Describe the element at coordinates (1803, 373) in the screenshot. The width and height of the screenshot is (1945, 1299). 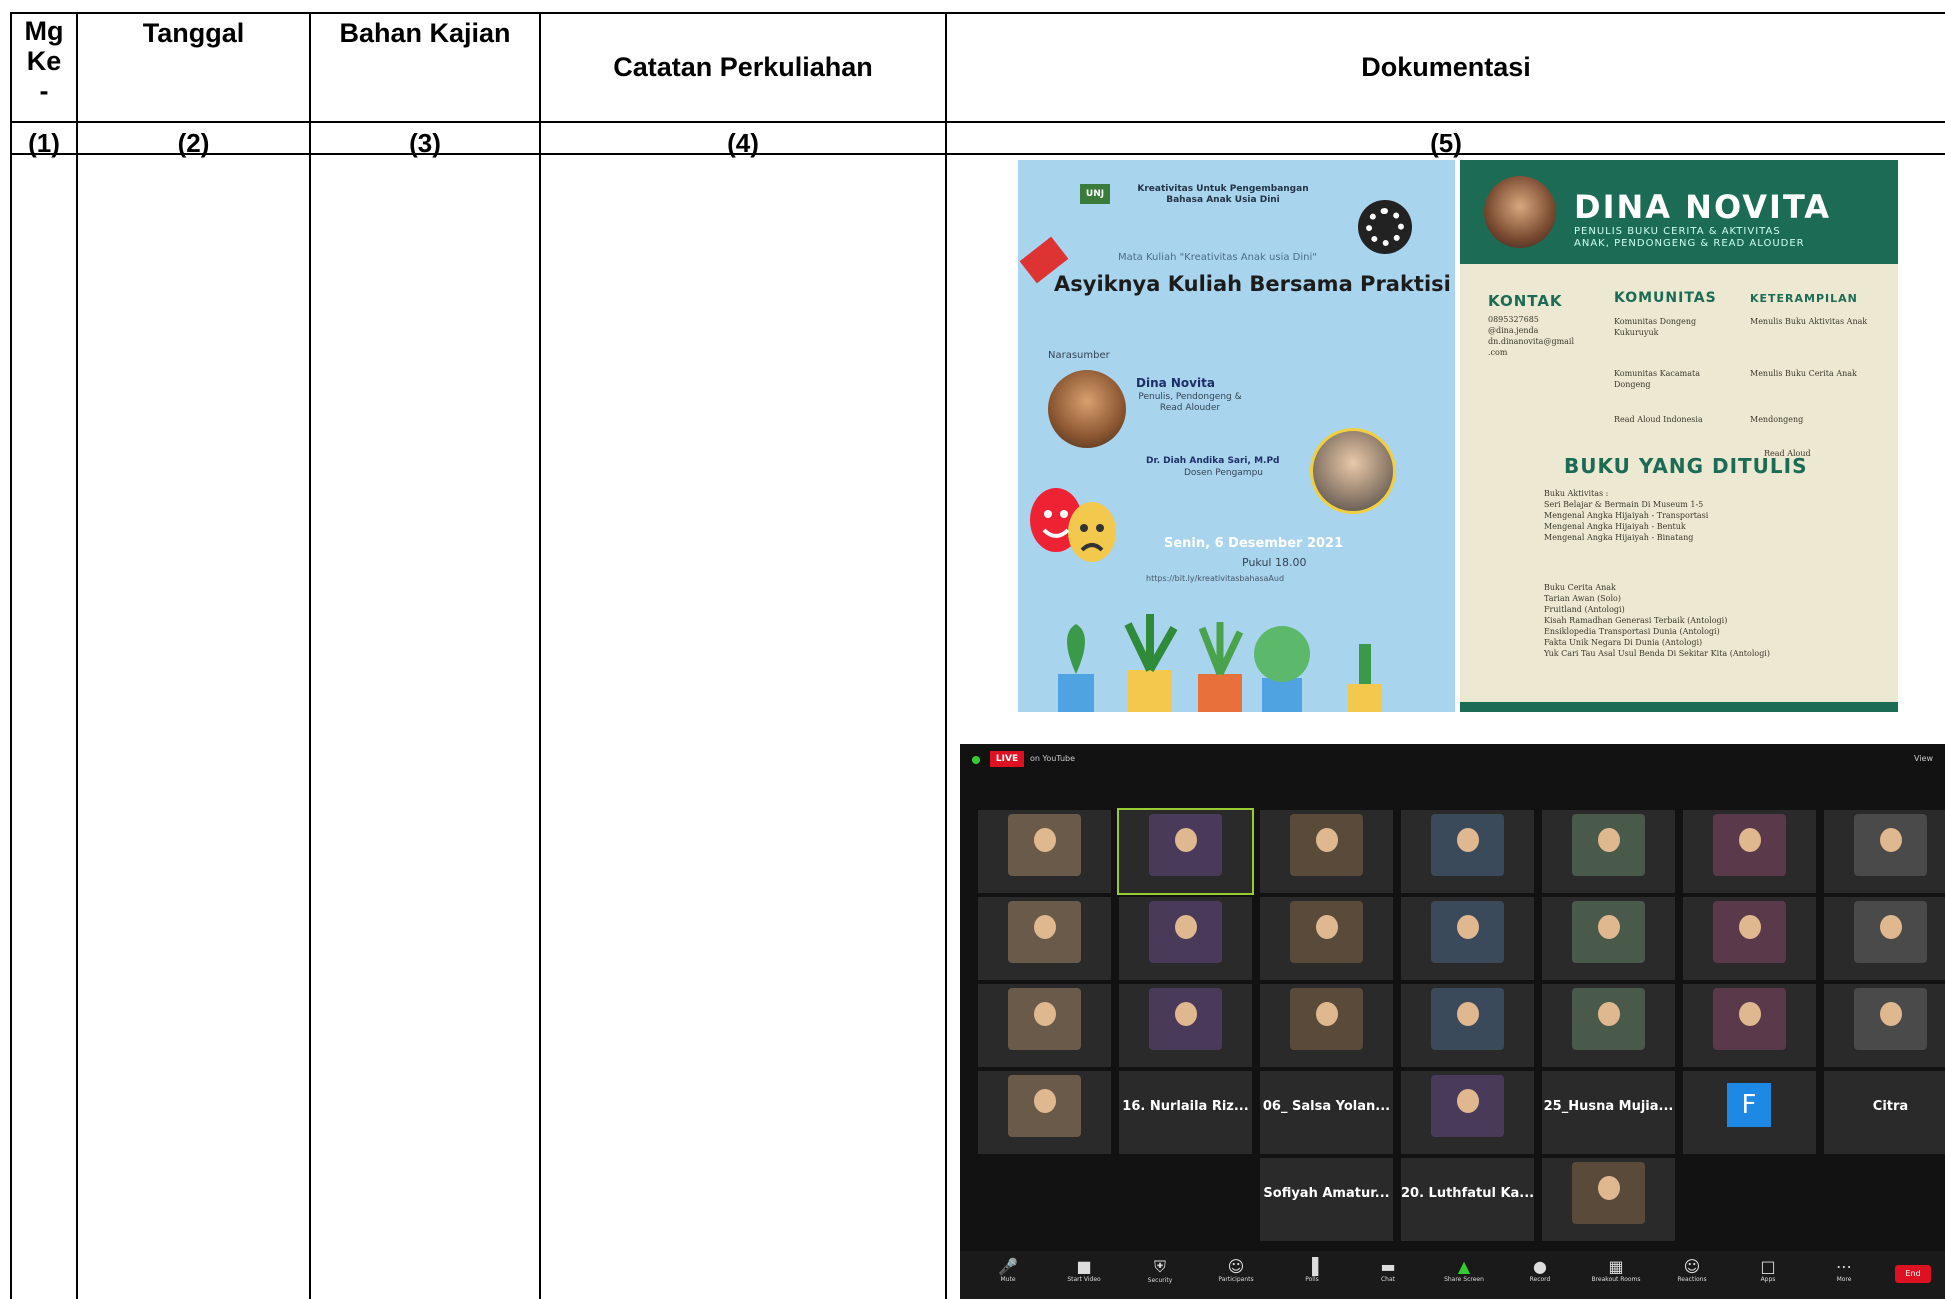
I see `keterampilan-item: Menulis Buku Cerita Anak` at that location.